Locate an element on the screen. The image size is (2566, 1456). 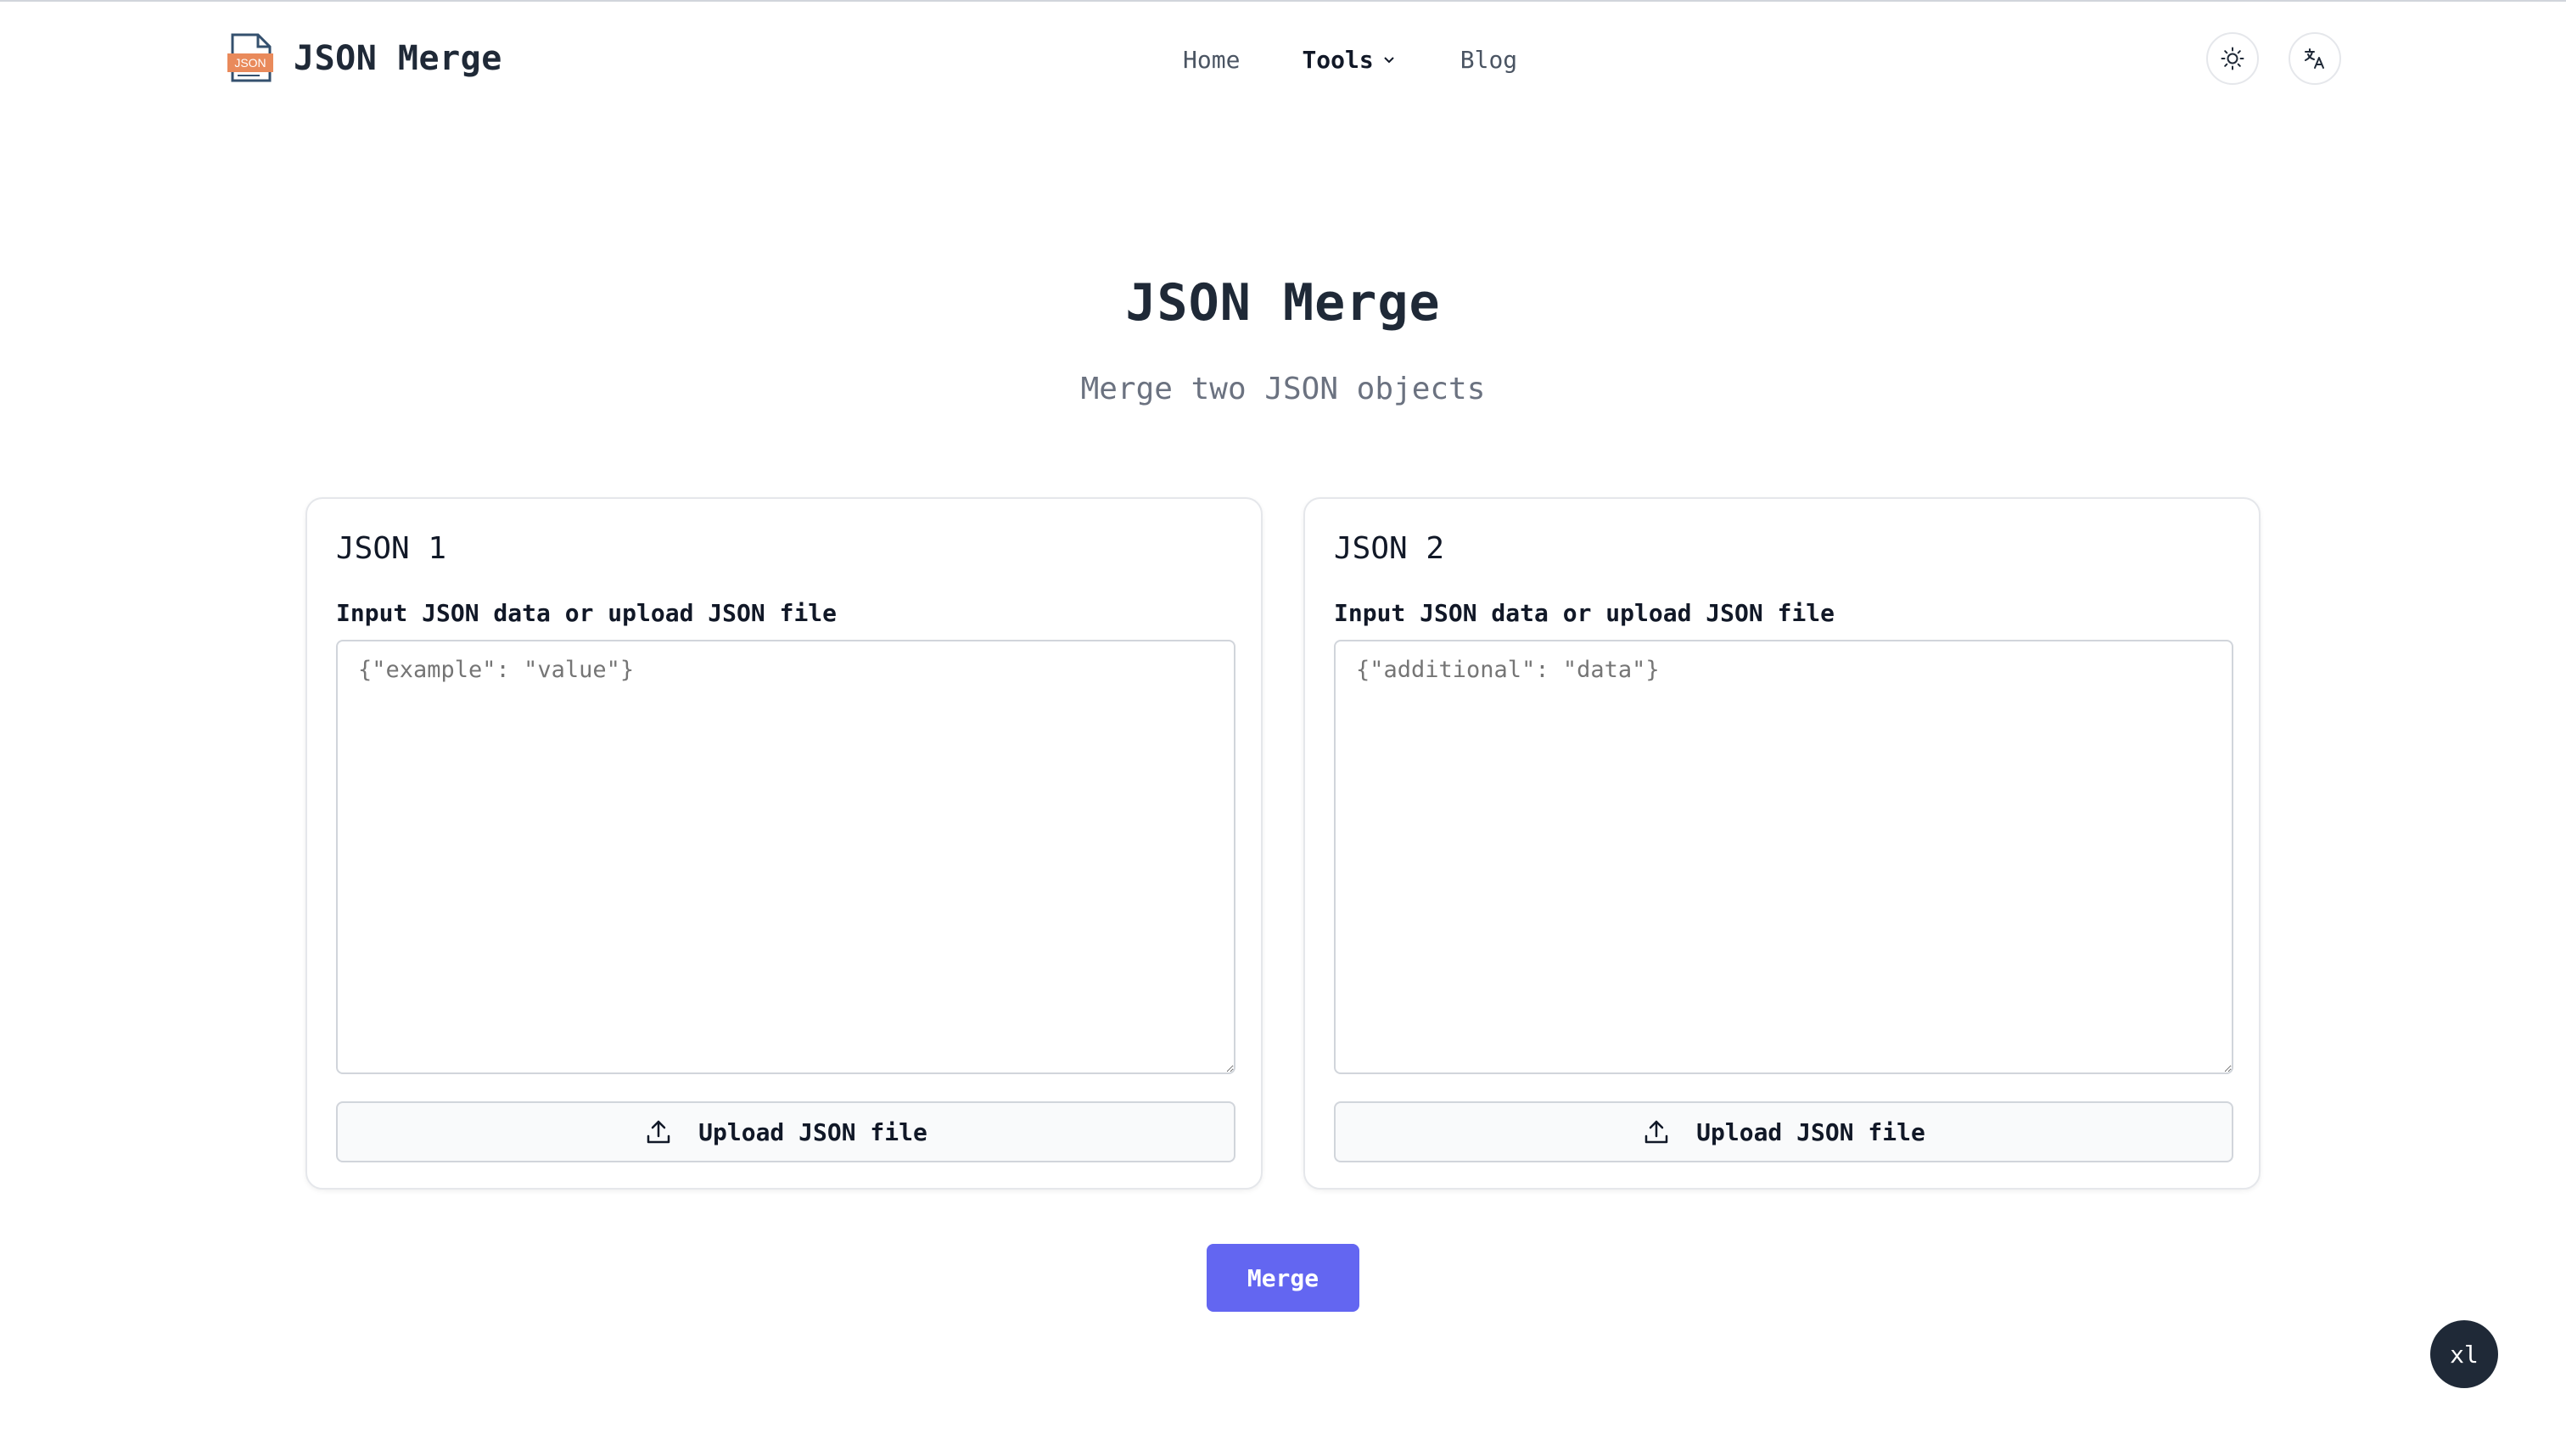
upload-json-2-button: Upload JSON file is located at coordinates (1783, 1132).